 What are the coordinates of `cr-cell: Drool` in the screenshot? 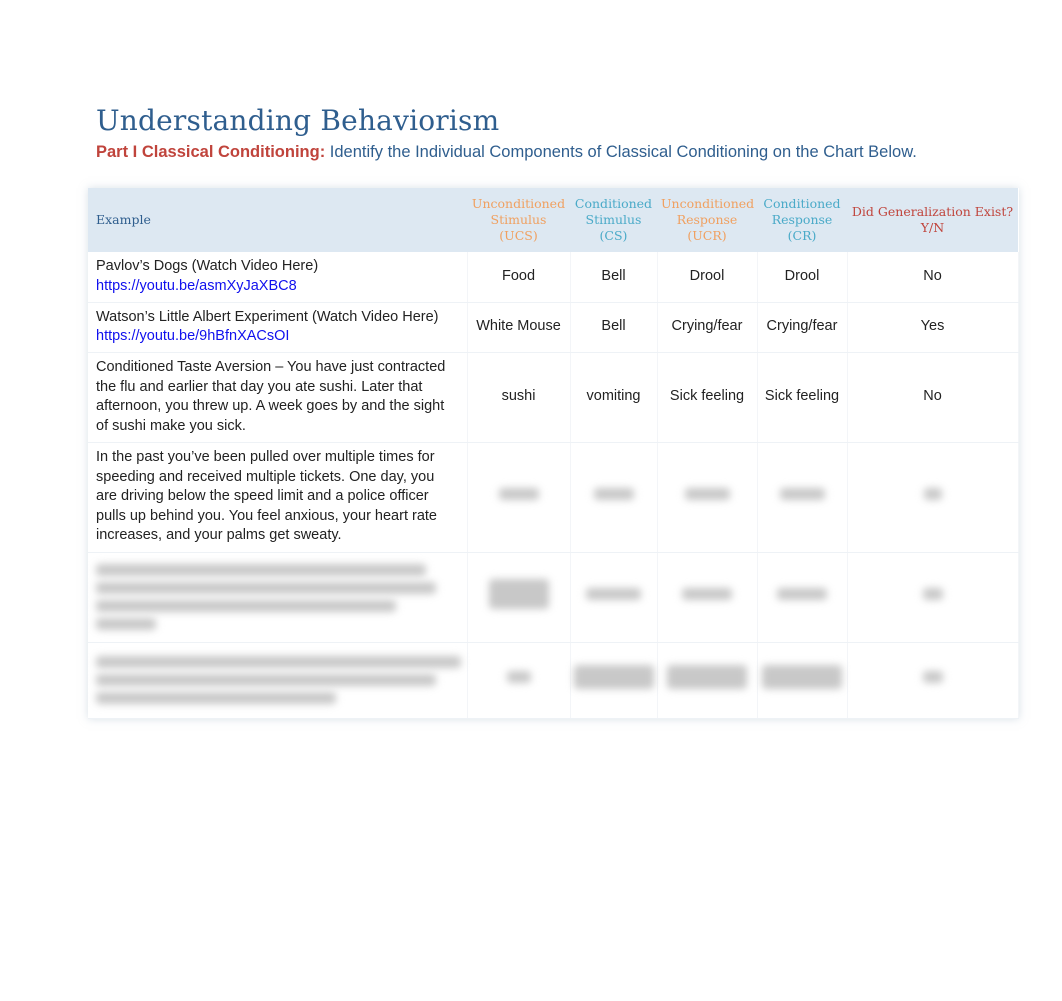 It's located at (802, 277).